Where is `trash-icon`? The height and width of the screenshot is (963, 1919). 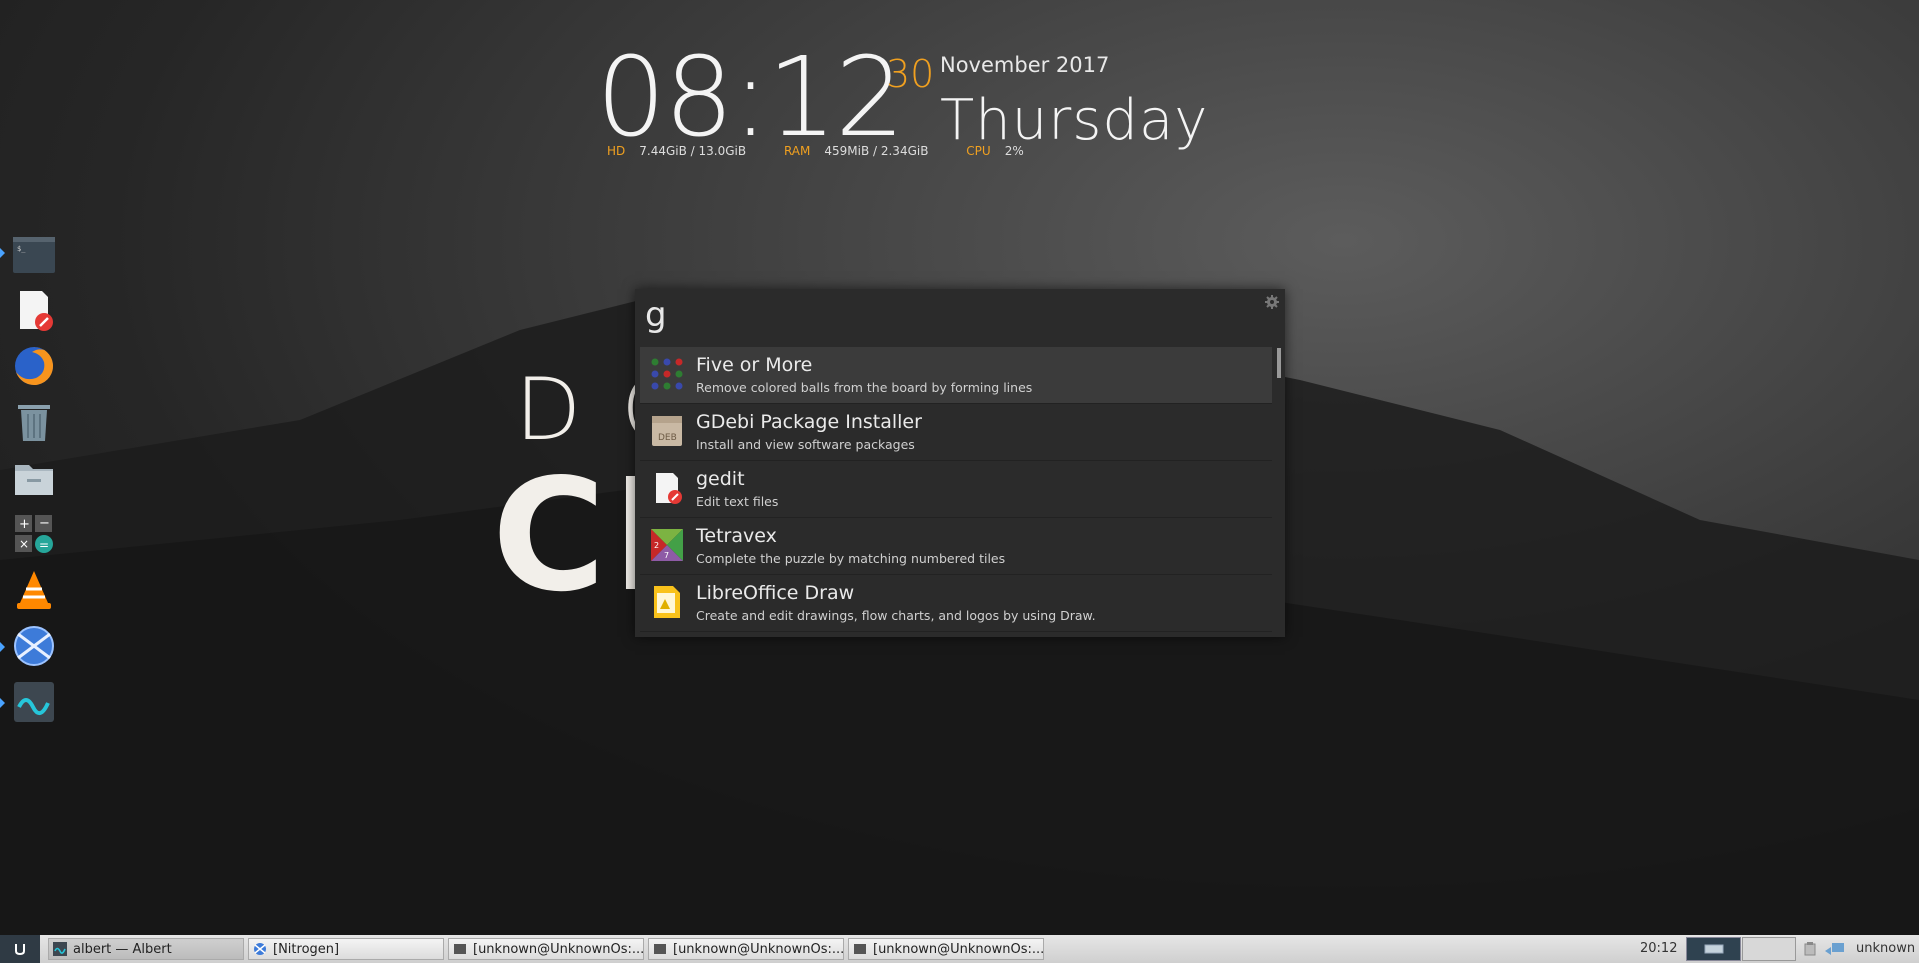
trash-icon is located at coordinates (34, 423).